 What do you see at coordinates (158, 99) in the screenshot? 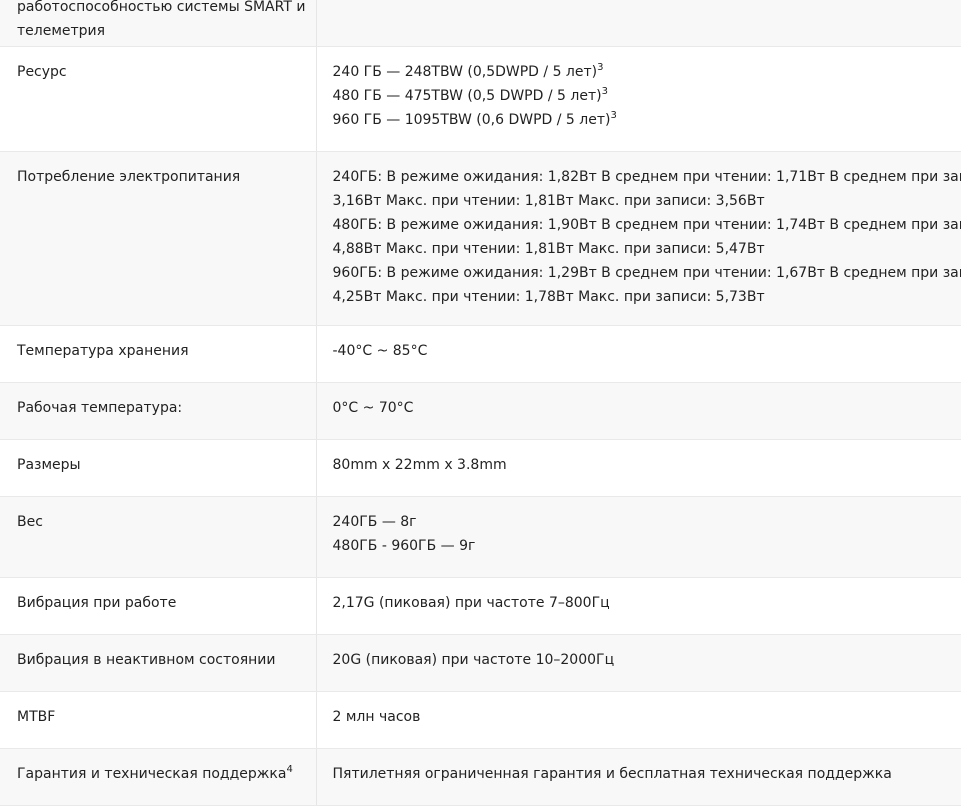
I see `spec-label-cell: Ресурс` at bounding box center [158, 99].